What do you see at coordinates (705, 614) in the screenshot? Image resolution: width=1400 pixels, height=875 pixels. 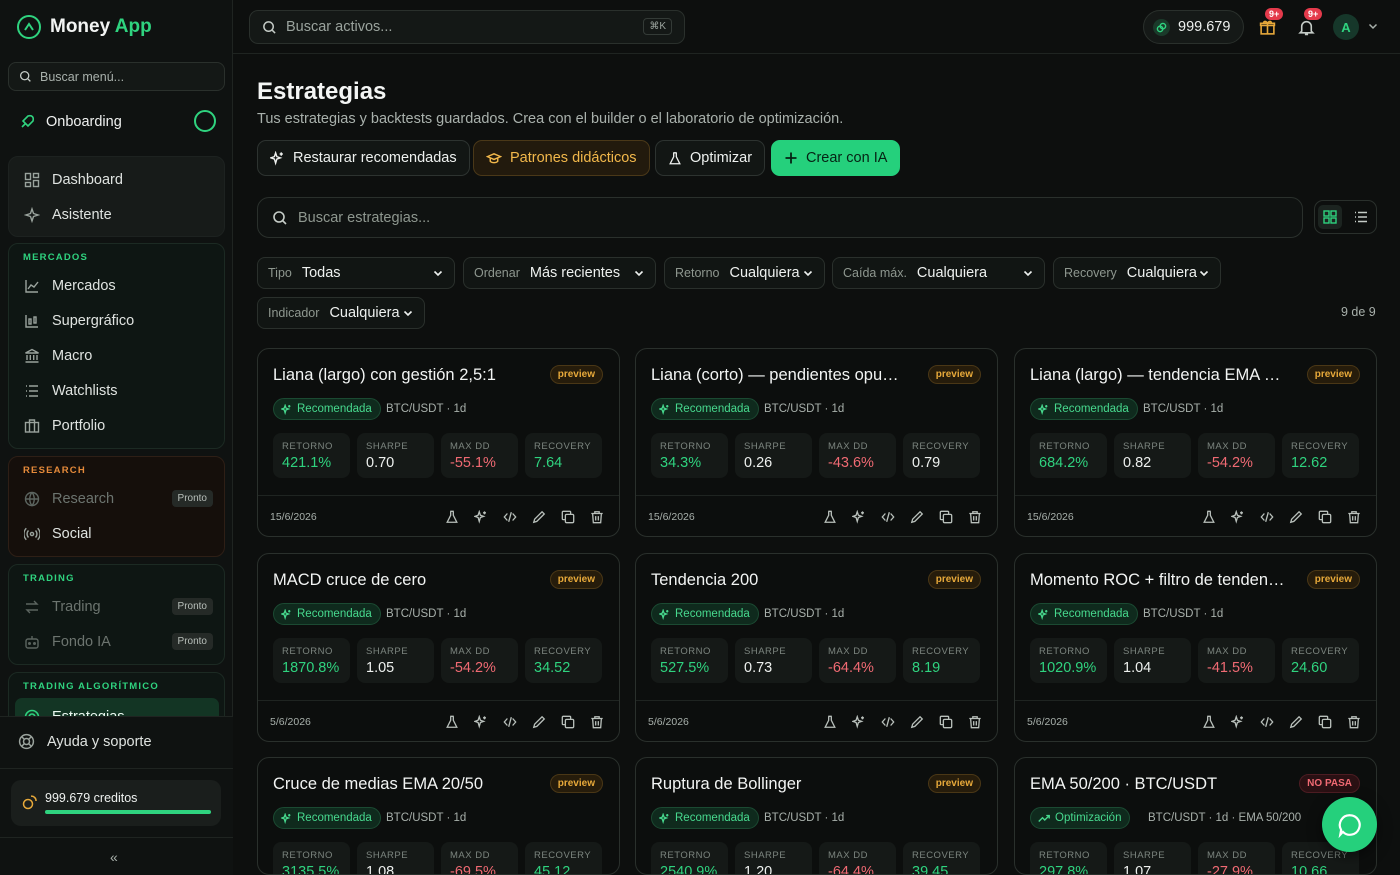 I see `recommended-pill: Recomendada` at bounding box center [705, 614].